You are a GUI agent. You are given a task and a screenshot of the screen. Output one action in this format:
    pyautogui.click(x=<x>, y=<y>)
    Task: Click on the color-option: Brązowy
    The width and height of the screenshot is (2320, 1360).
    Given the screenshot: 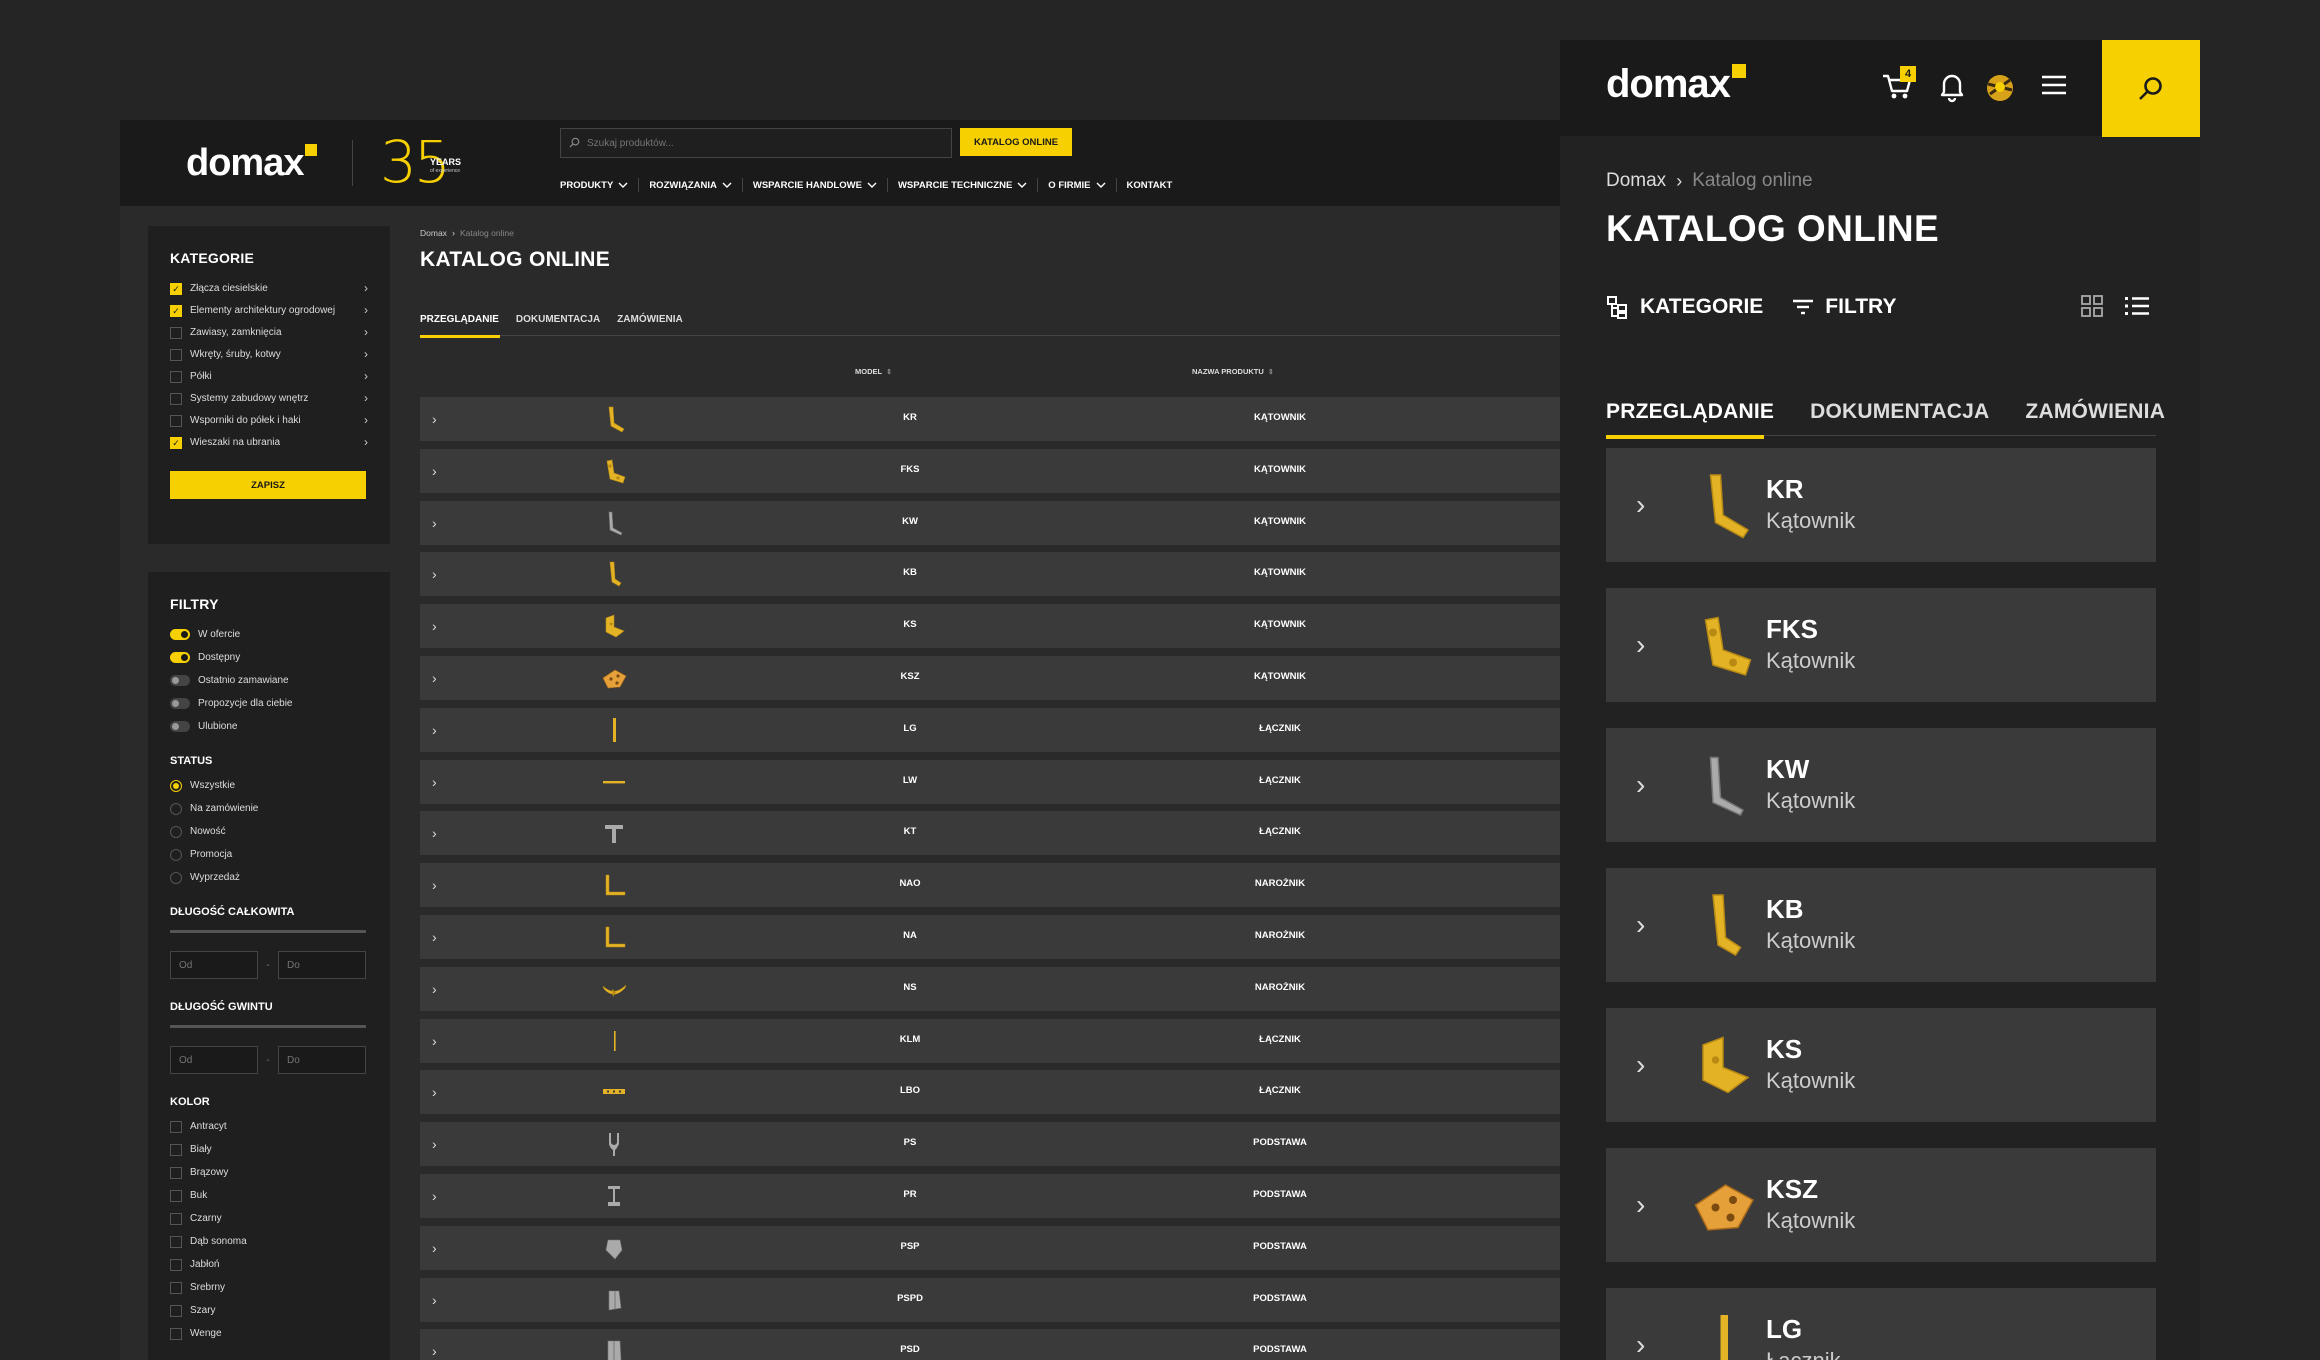 What is the action you would take?
    pyautogui.click(x=269, y=1172)
    